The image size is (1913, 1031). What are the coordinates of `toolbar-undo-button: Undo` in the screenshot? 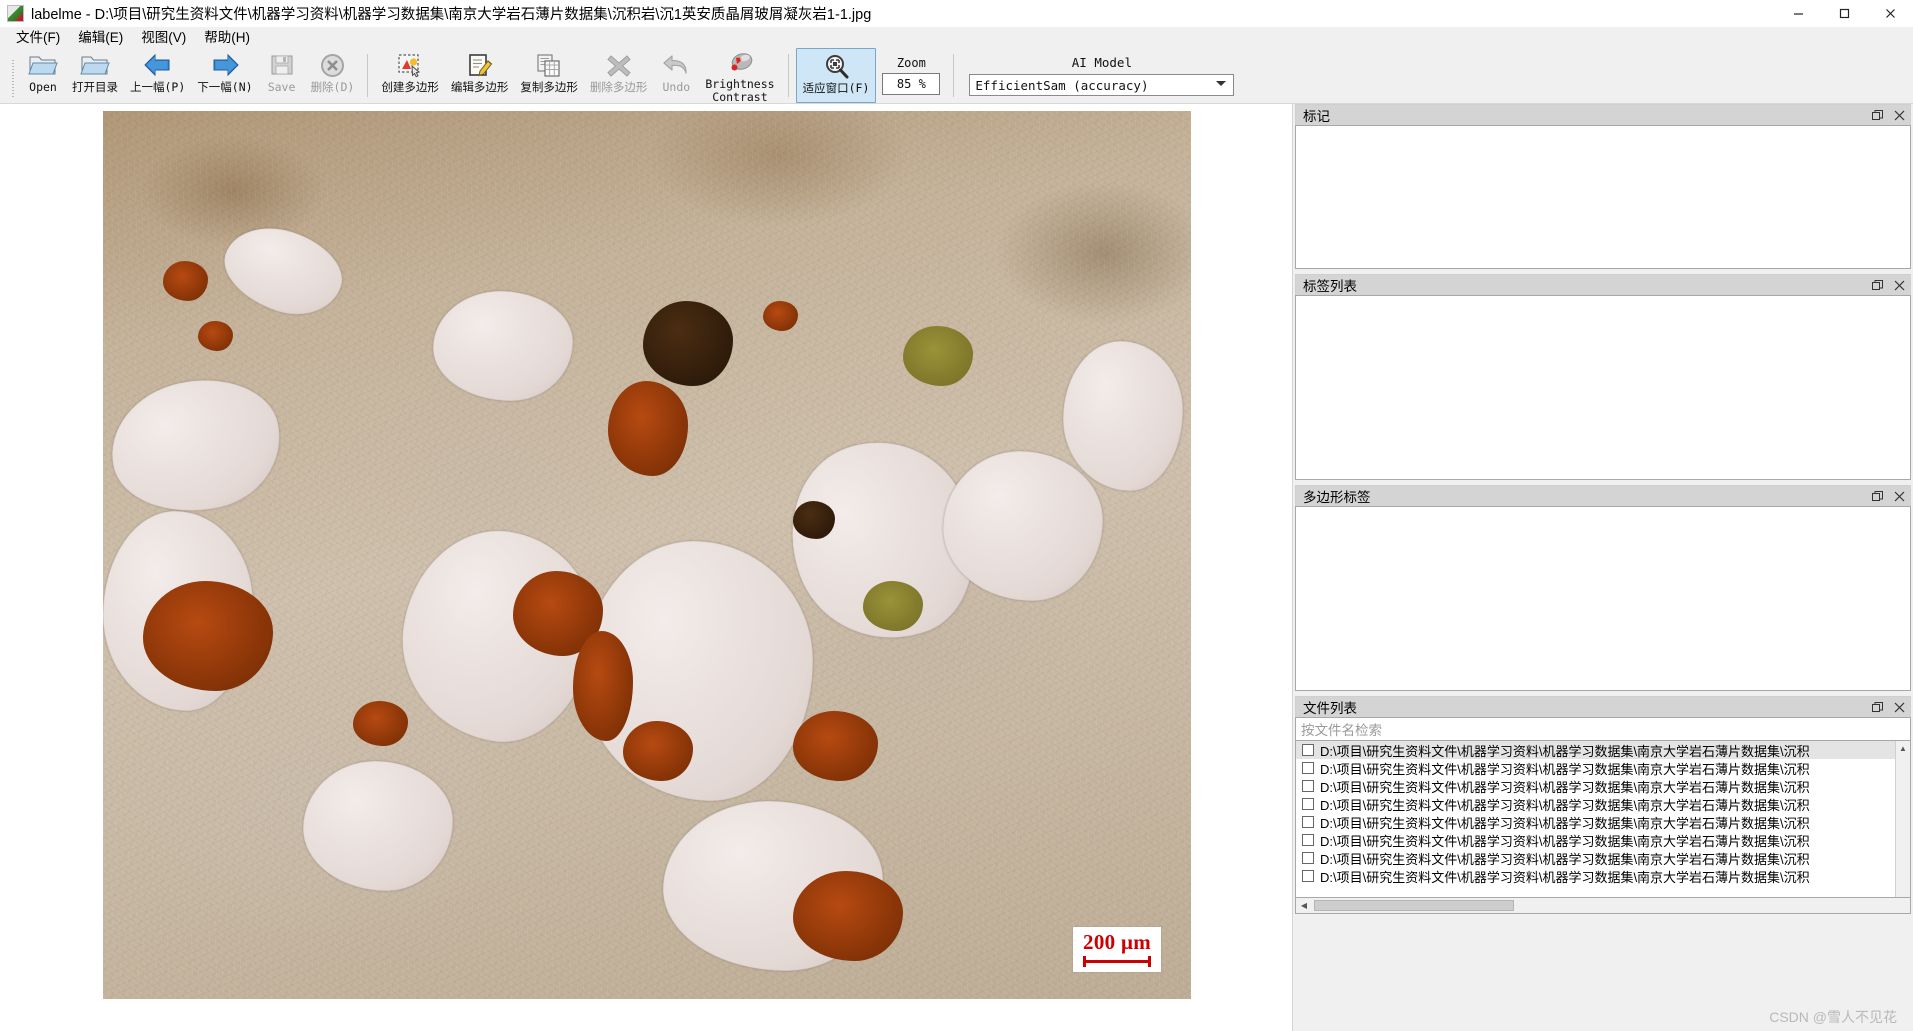 It's located at (676, 75).